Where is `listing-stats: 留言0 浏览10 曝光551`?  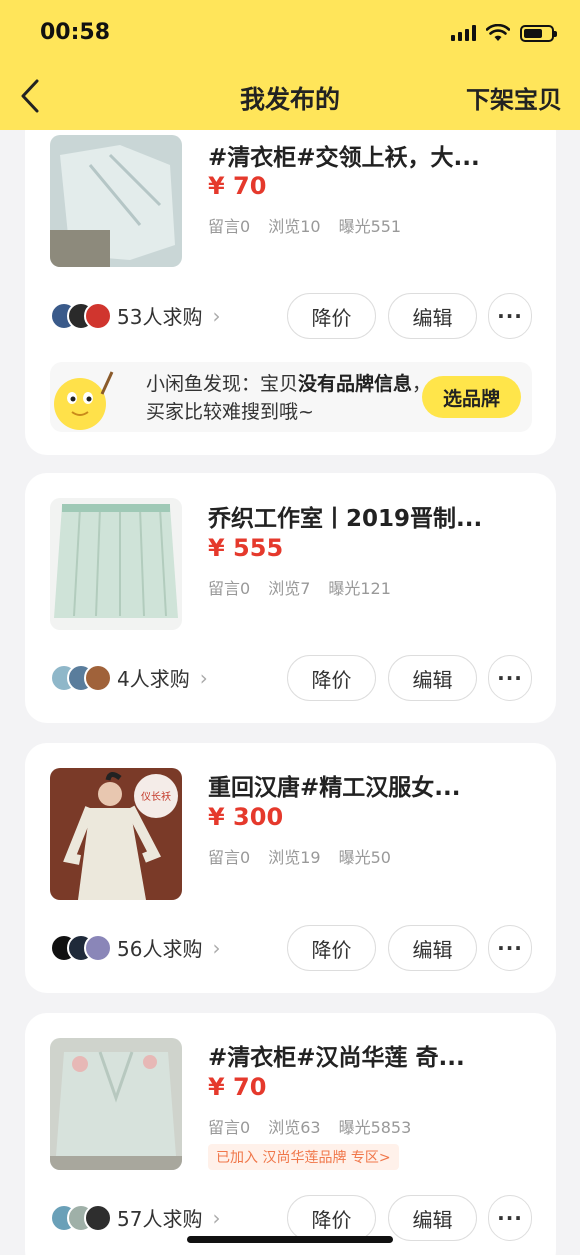
listing-stats: 留言0 浏览10 曝光551 is located at coordinates (304, 225).